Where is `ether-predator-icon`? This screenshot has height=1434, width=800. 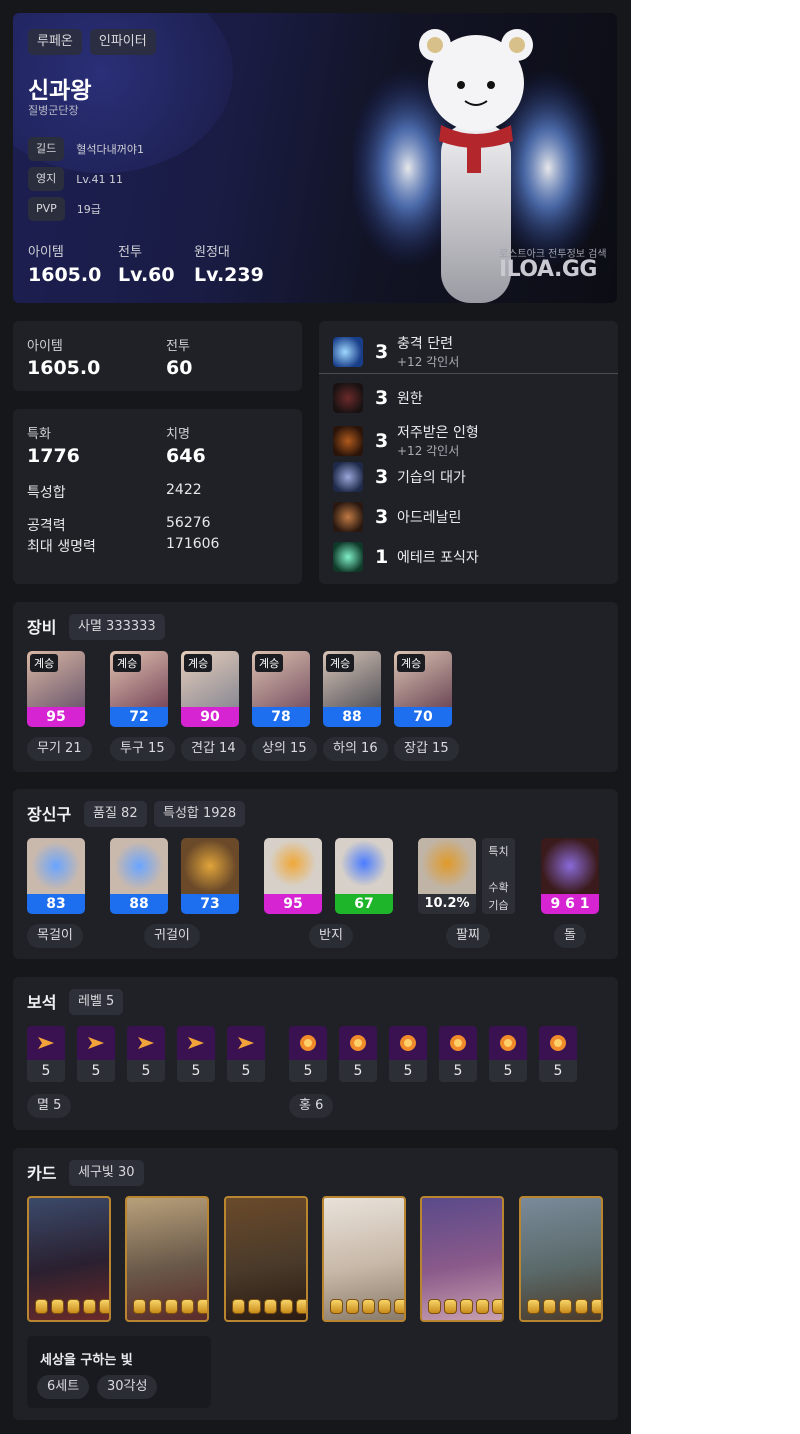
ether-predator-icon is located at coordinates (348, 557).